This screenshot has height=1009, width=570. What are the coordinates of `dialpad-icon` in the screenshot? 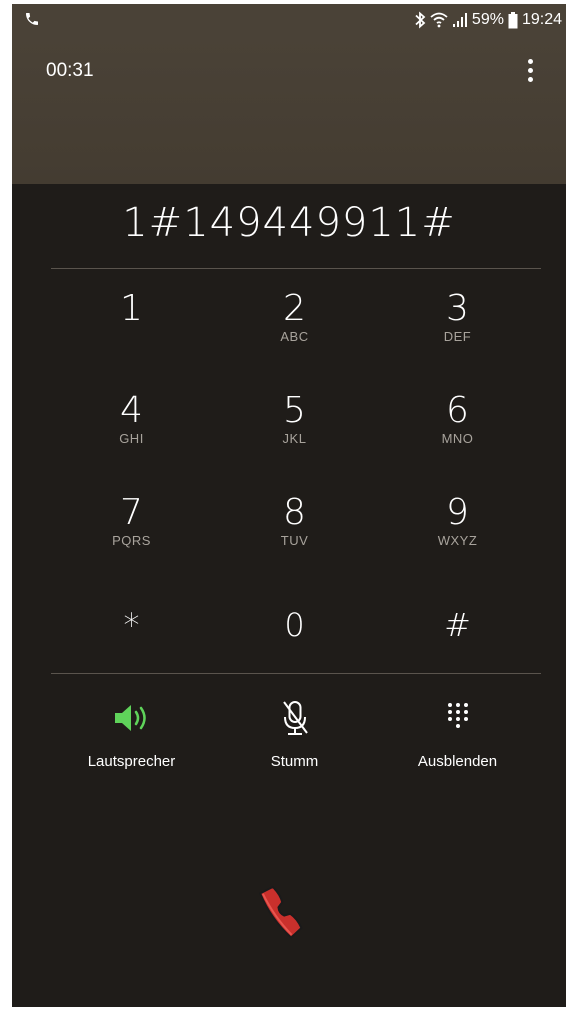 It's located at (457, 715).